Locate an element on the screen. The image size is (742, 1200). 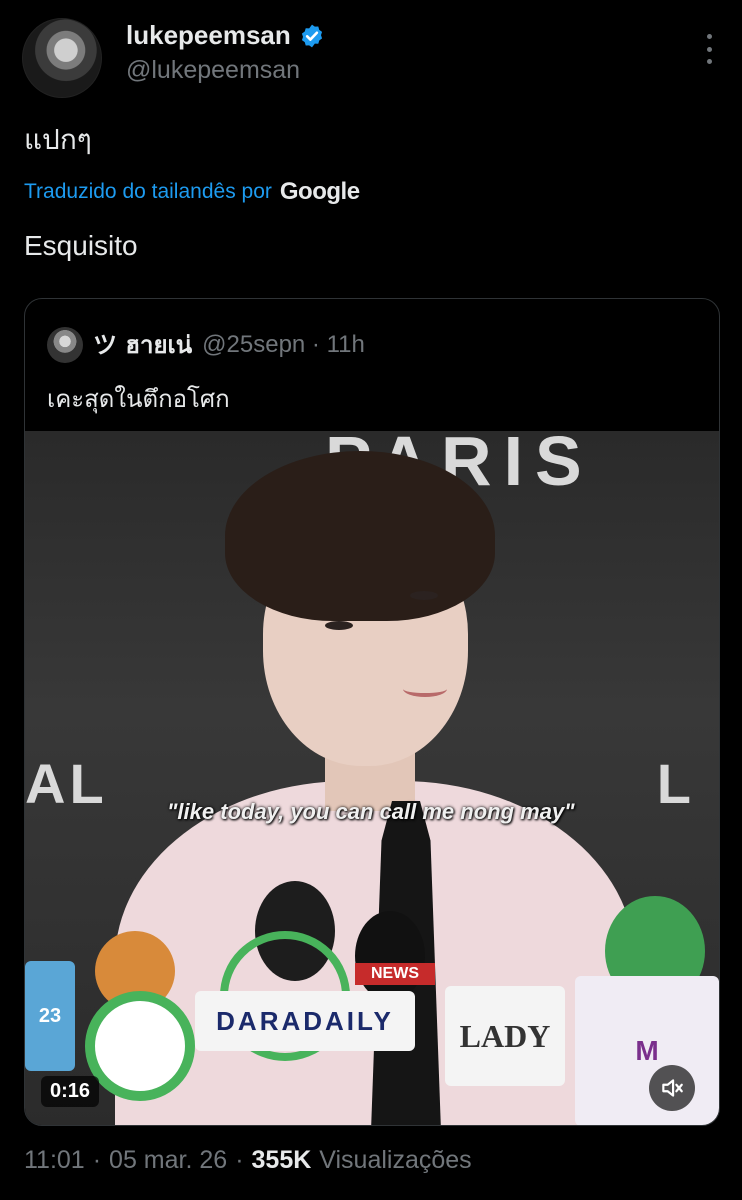
video-subtitle: "like today, you can call me nong may" is located at coordinates (371, 811).